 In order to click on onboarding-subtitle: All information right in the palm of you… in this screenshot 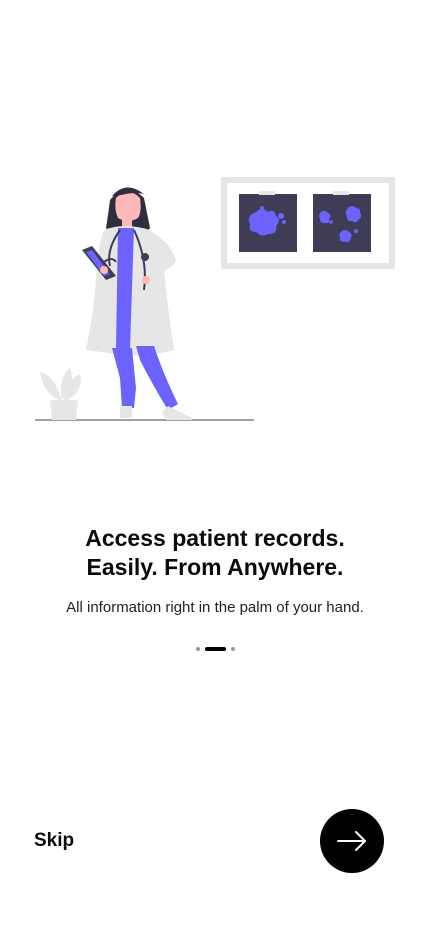, I will do `click(215, 607)`.